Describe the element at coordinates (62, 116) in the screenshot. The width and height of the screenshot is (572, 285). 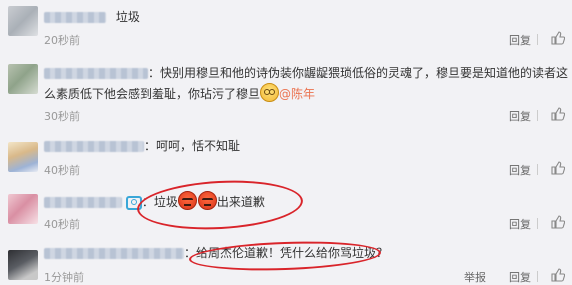
I see `comment-time: 30秒前` at that location.